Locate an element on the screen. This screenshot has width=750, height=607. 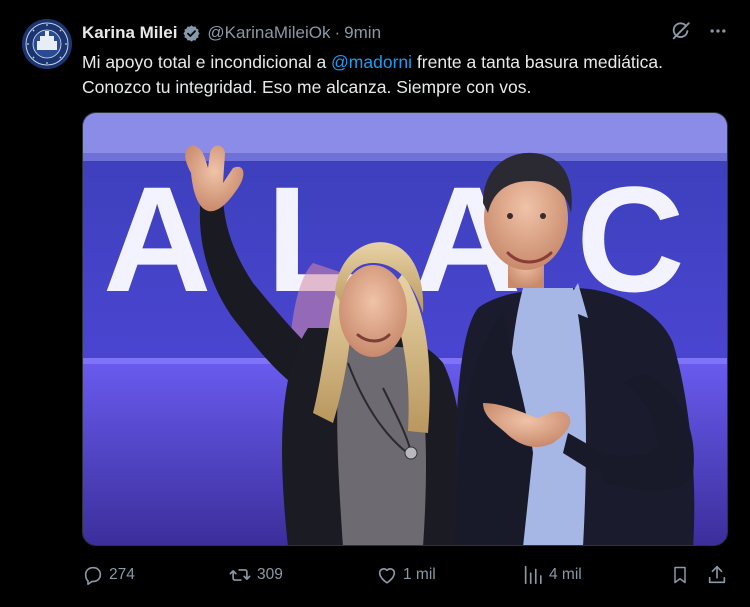
author-name: Karina Milei is located at coordinates (129, 33).